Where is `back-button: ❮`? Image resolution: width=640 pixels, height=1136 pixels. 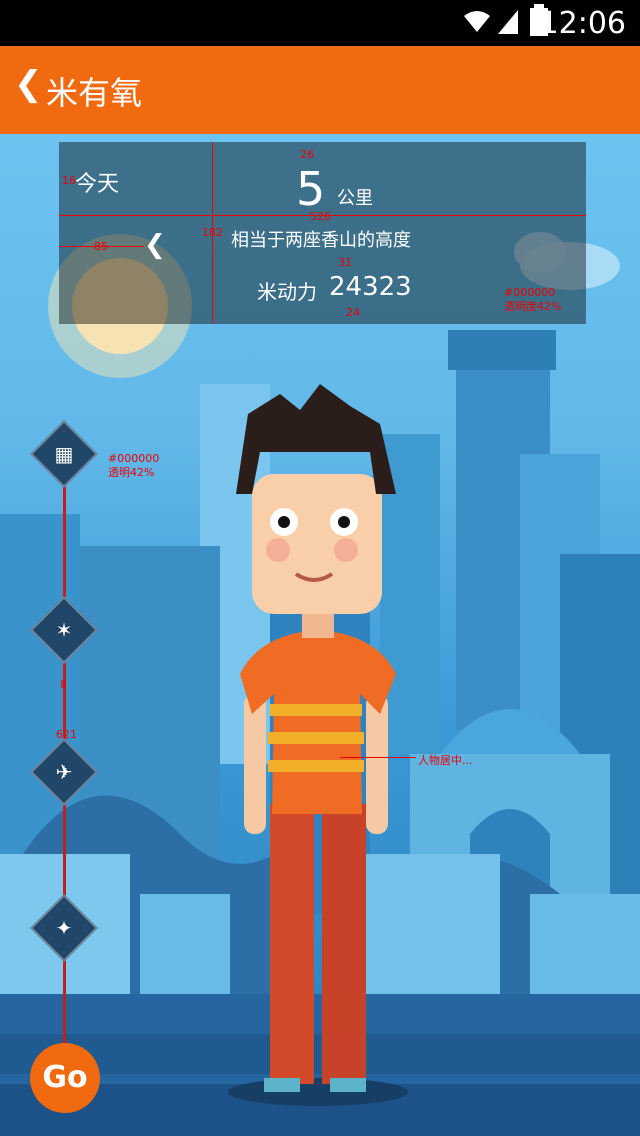
back-button: ❮ is located at coordinates (28, 84).